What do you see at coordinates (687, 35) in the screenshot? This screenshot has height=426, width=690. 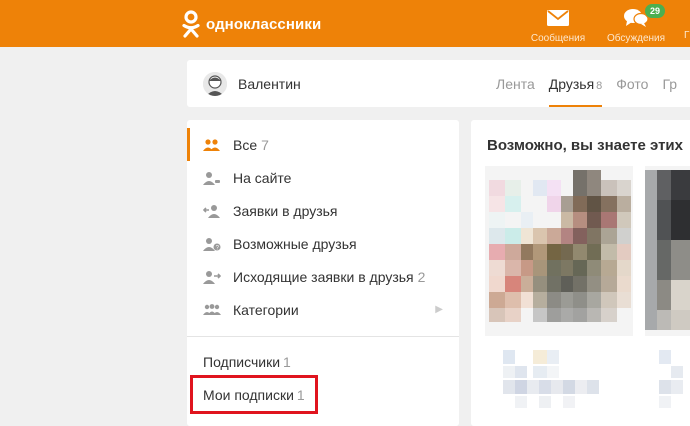 I see `cut-nav-item: Г` at bounding box center [687, 35].